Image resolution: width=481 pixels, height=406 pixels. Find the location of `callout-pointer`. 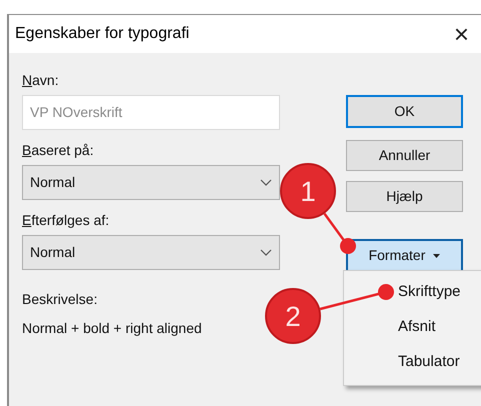

callout-pointer is located at coordinates (339, 233).